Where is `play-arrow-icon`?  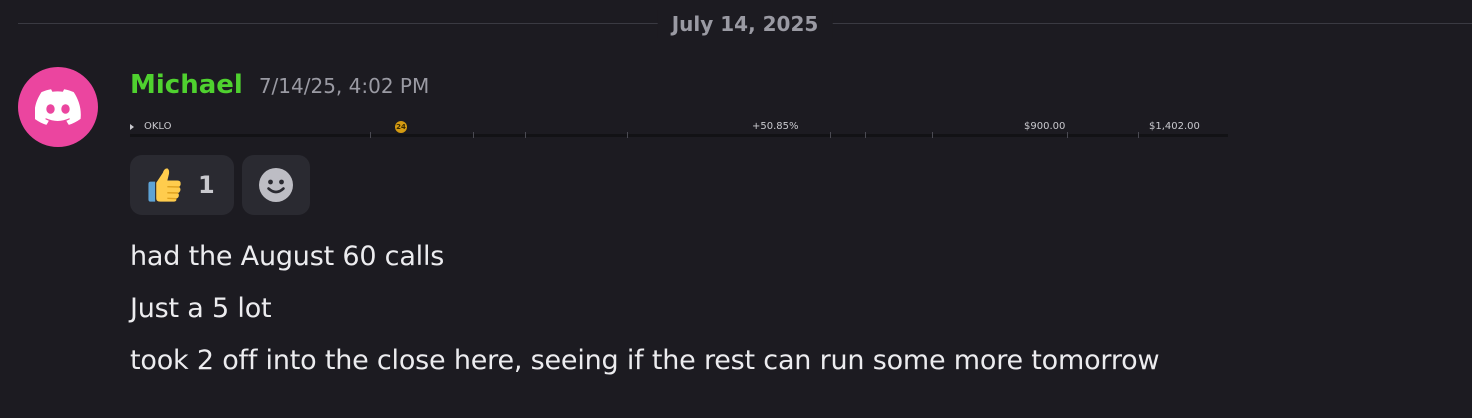 play-arrow-icon is located at coordinates (132, 127).